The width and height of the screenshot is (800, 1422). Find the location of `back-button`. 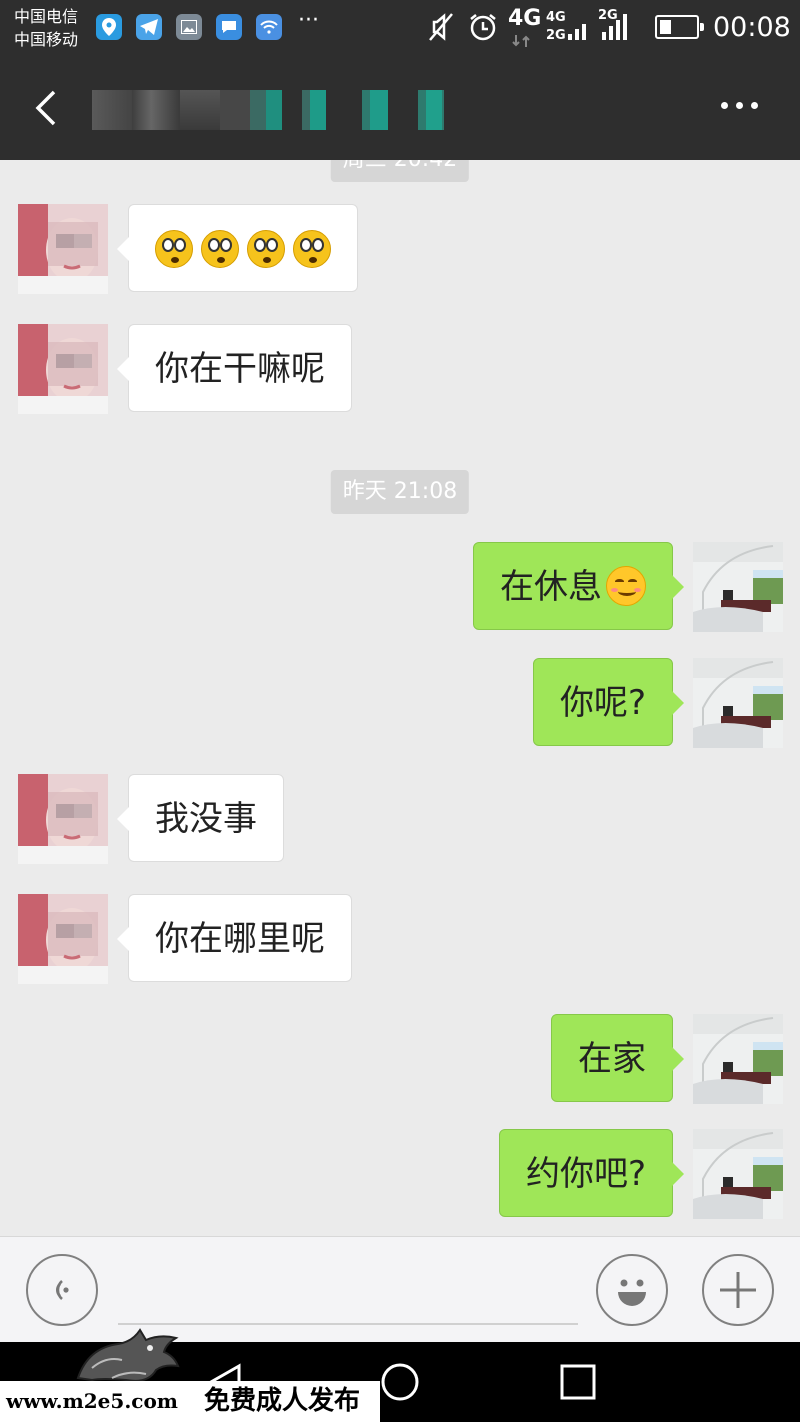

back-button is located at coordinates (48, 108).